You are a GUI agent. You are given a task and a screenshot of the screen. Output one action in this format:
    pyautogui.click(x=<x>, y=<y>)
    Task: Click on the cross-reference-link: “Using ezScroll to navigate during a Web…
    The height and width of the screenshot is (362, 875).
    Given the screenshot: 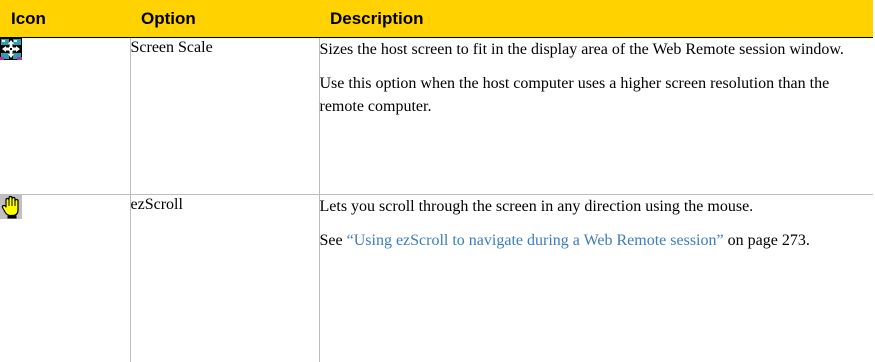 What is the action you would take?
    pyautogui.click(x=535, y=240)
    